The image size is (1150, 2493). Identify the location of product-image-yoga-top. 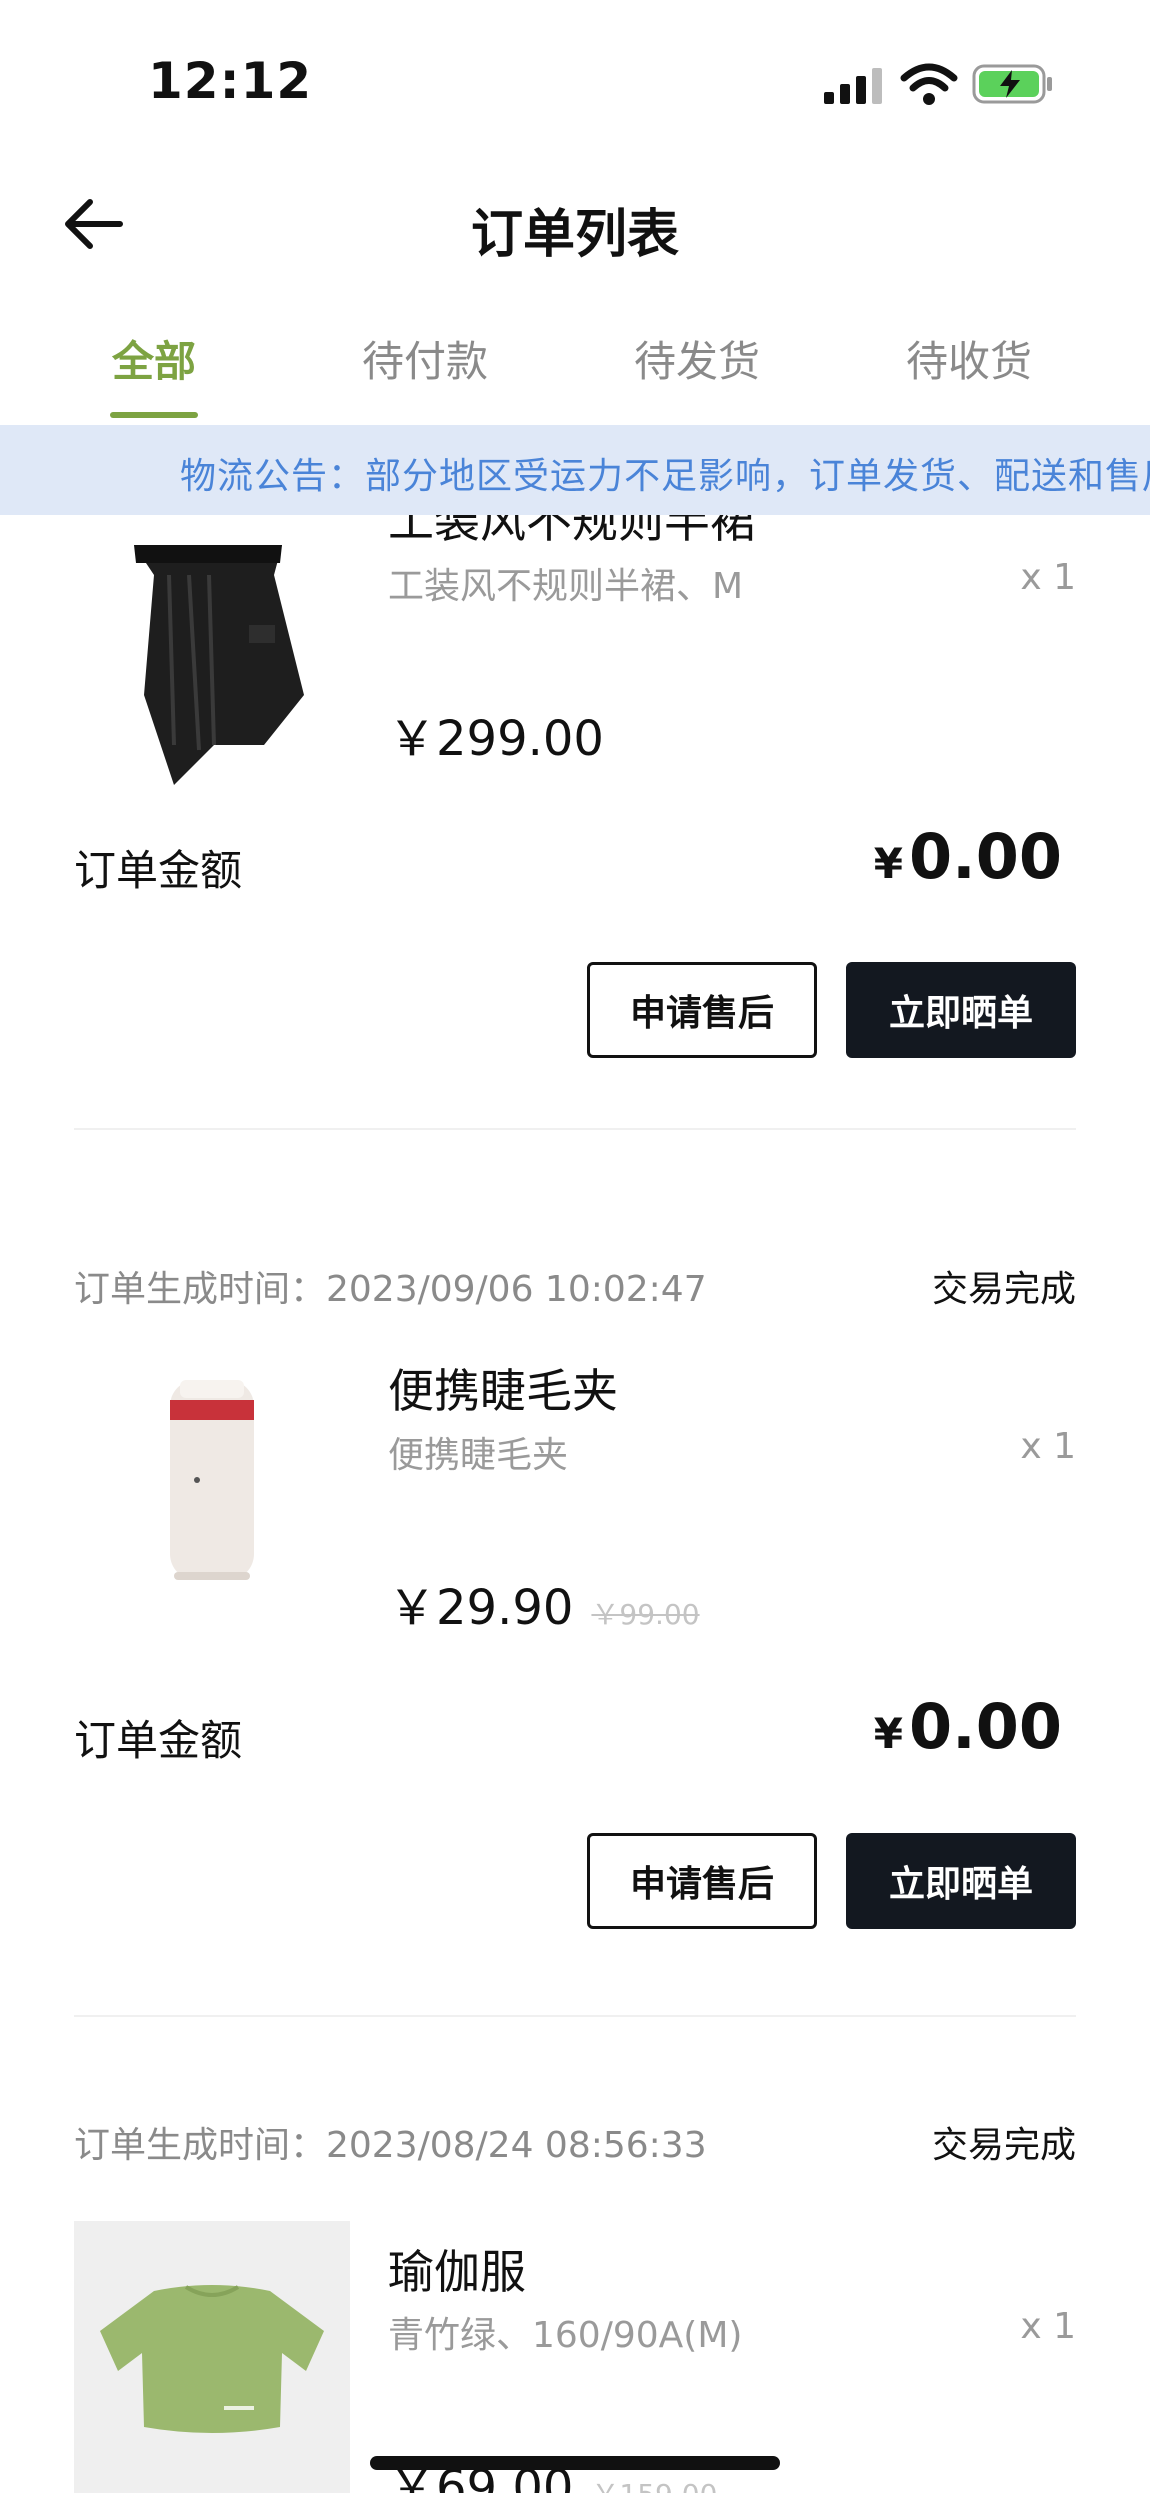
(212, 2357).